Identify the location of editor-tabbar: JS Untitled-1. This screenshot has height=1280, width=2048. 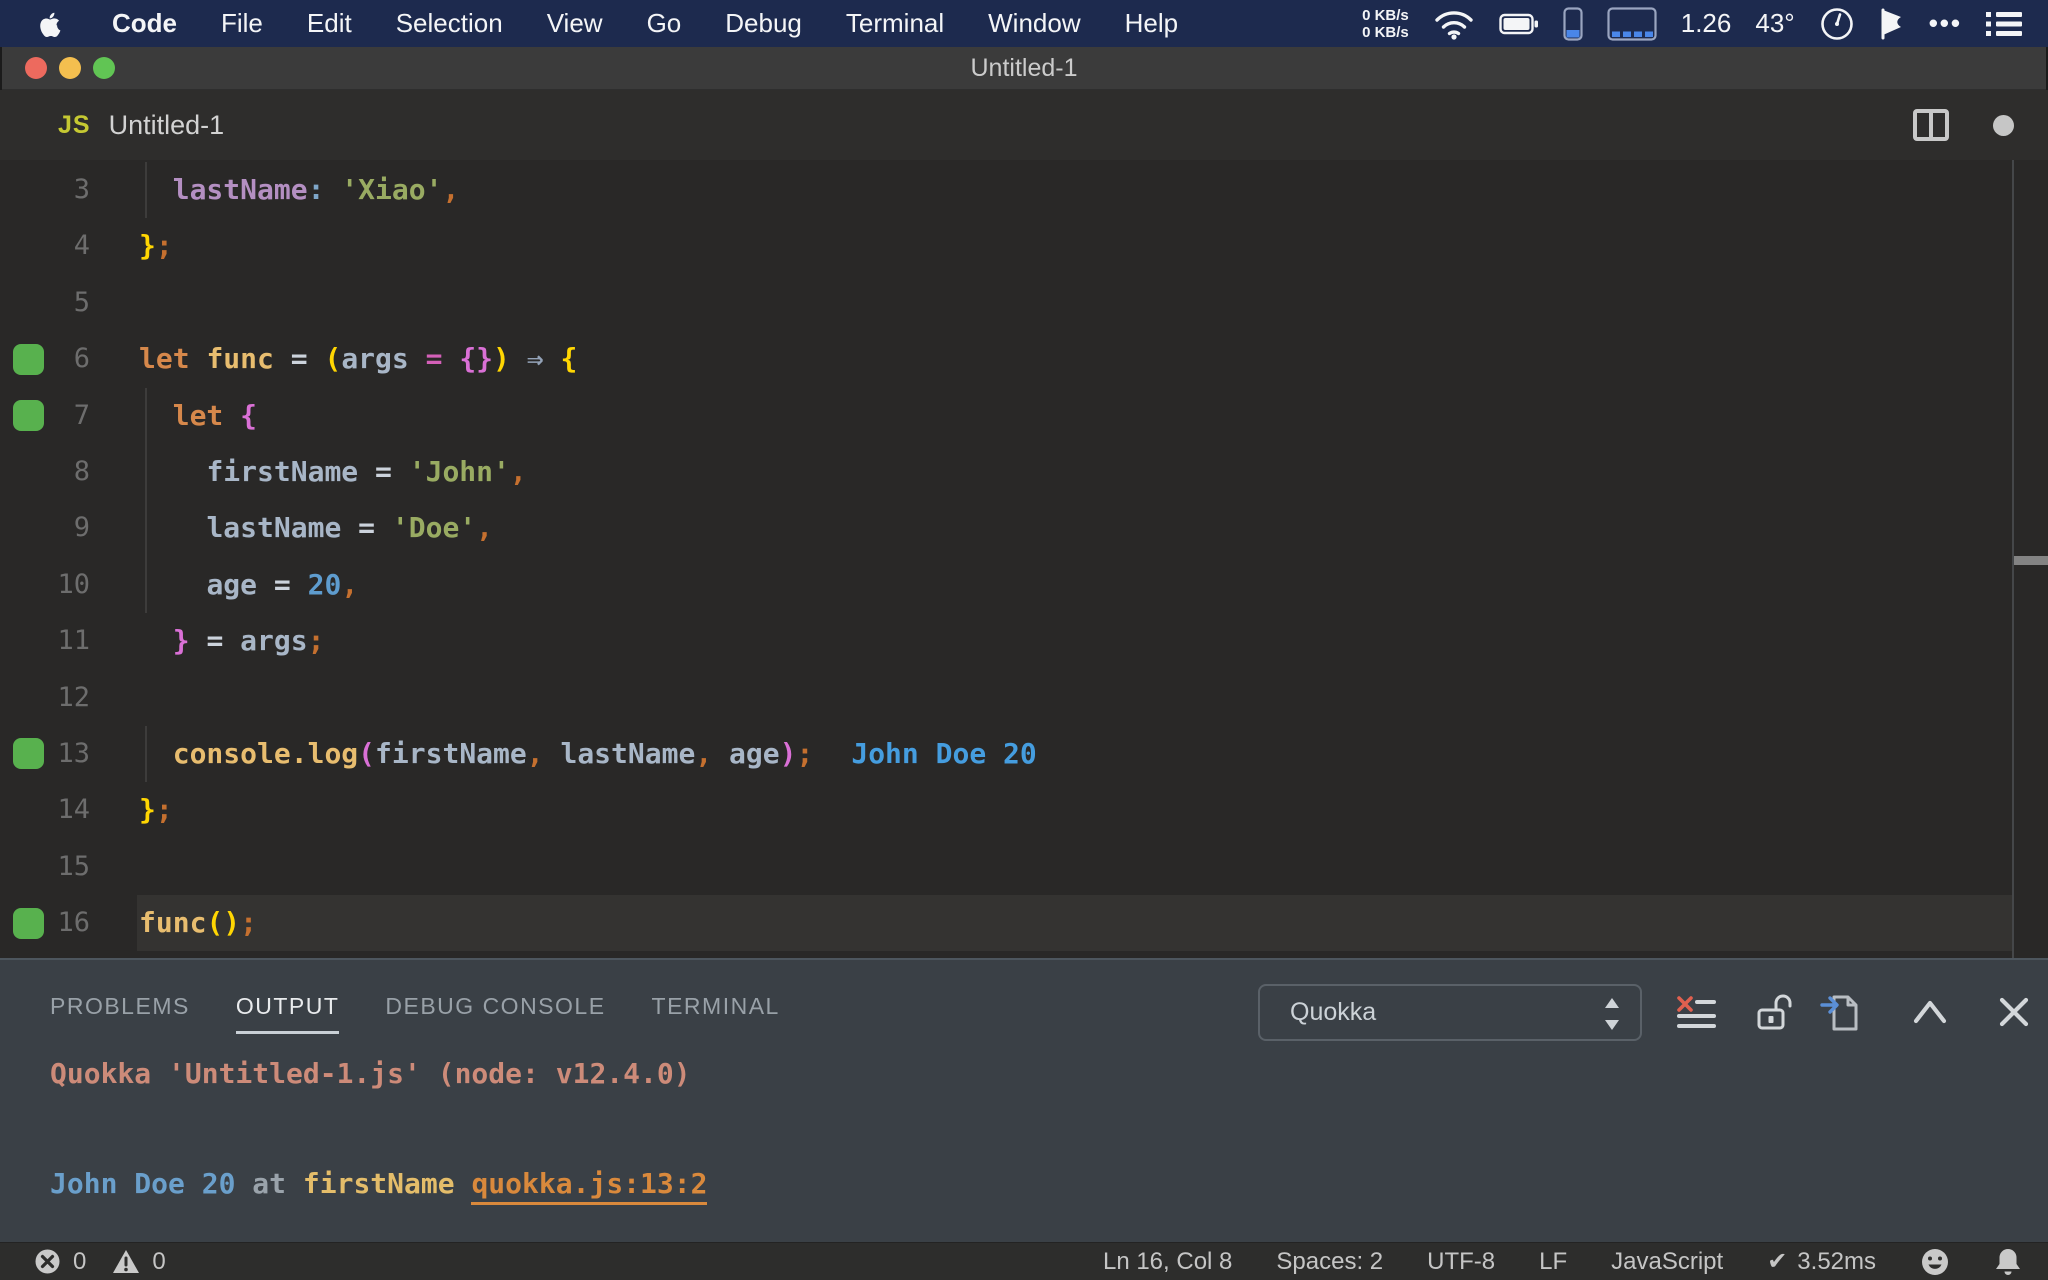
(1024, 125).